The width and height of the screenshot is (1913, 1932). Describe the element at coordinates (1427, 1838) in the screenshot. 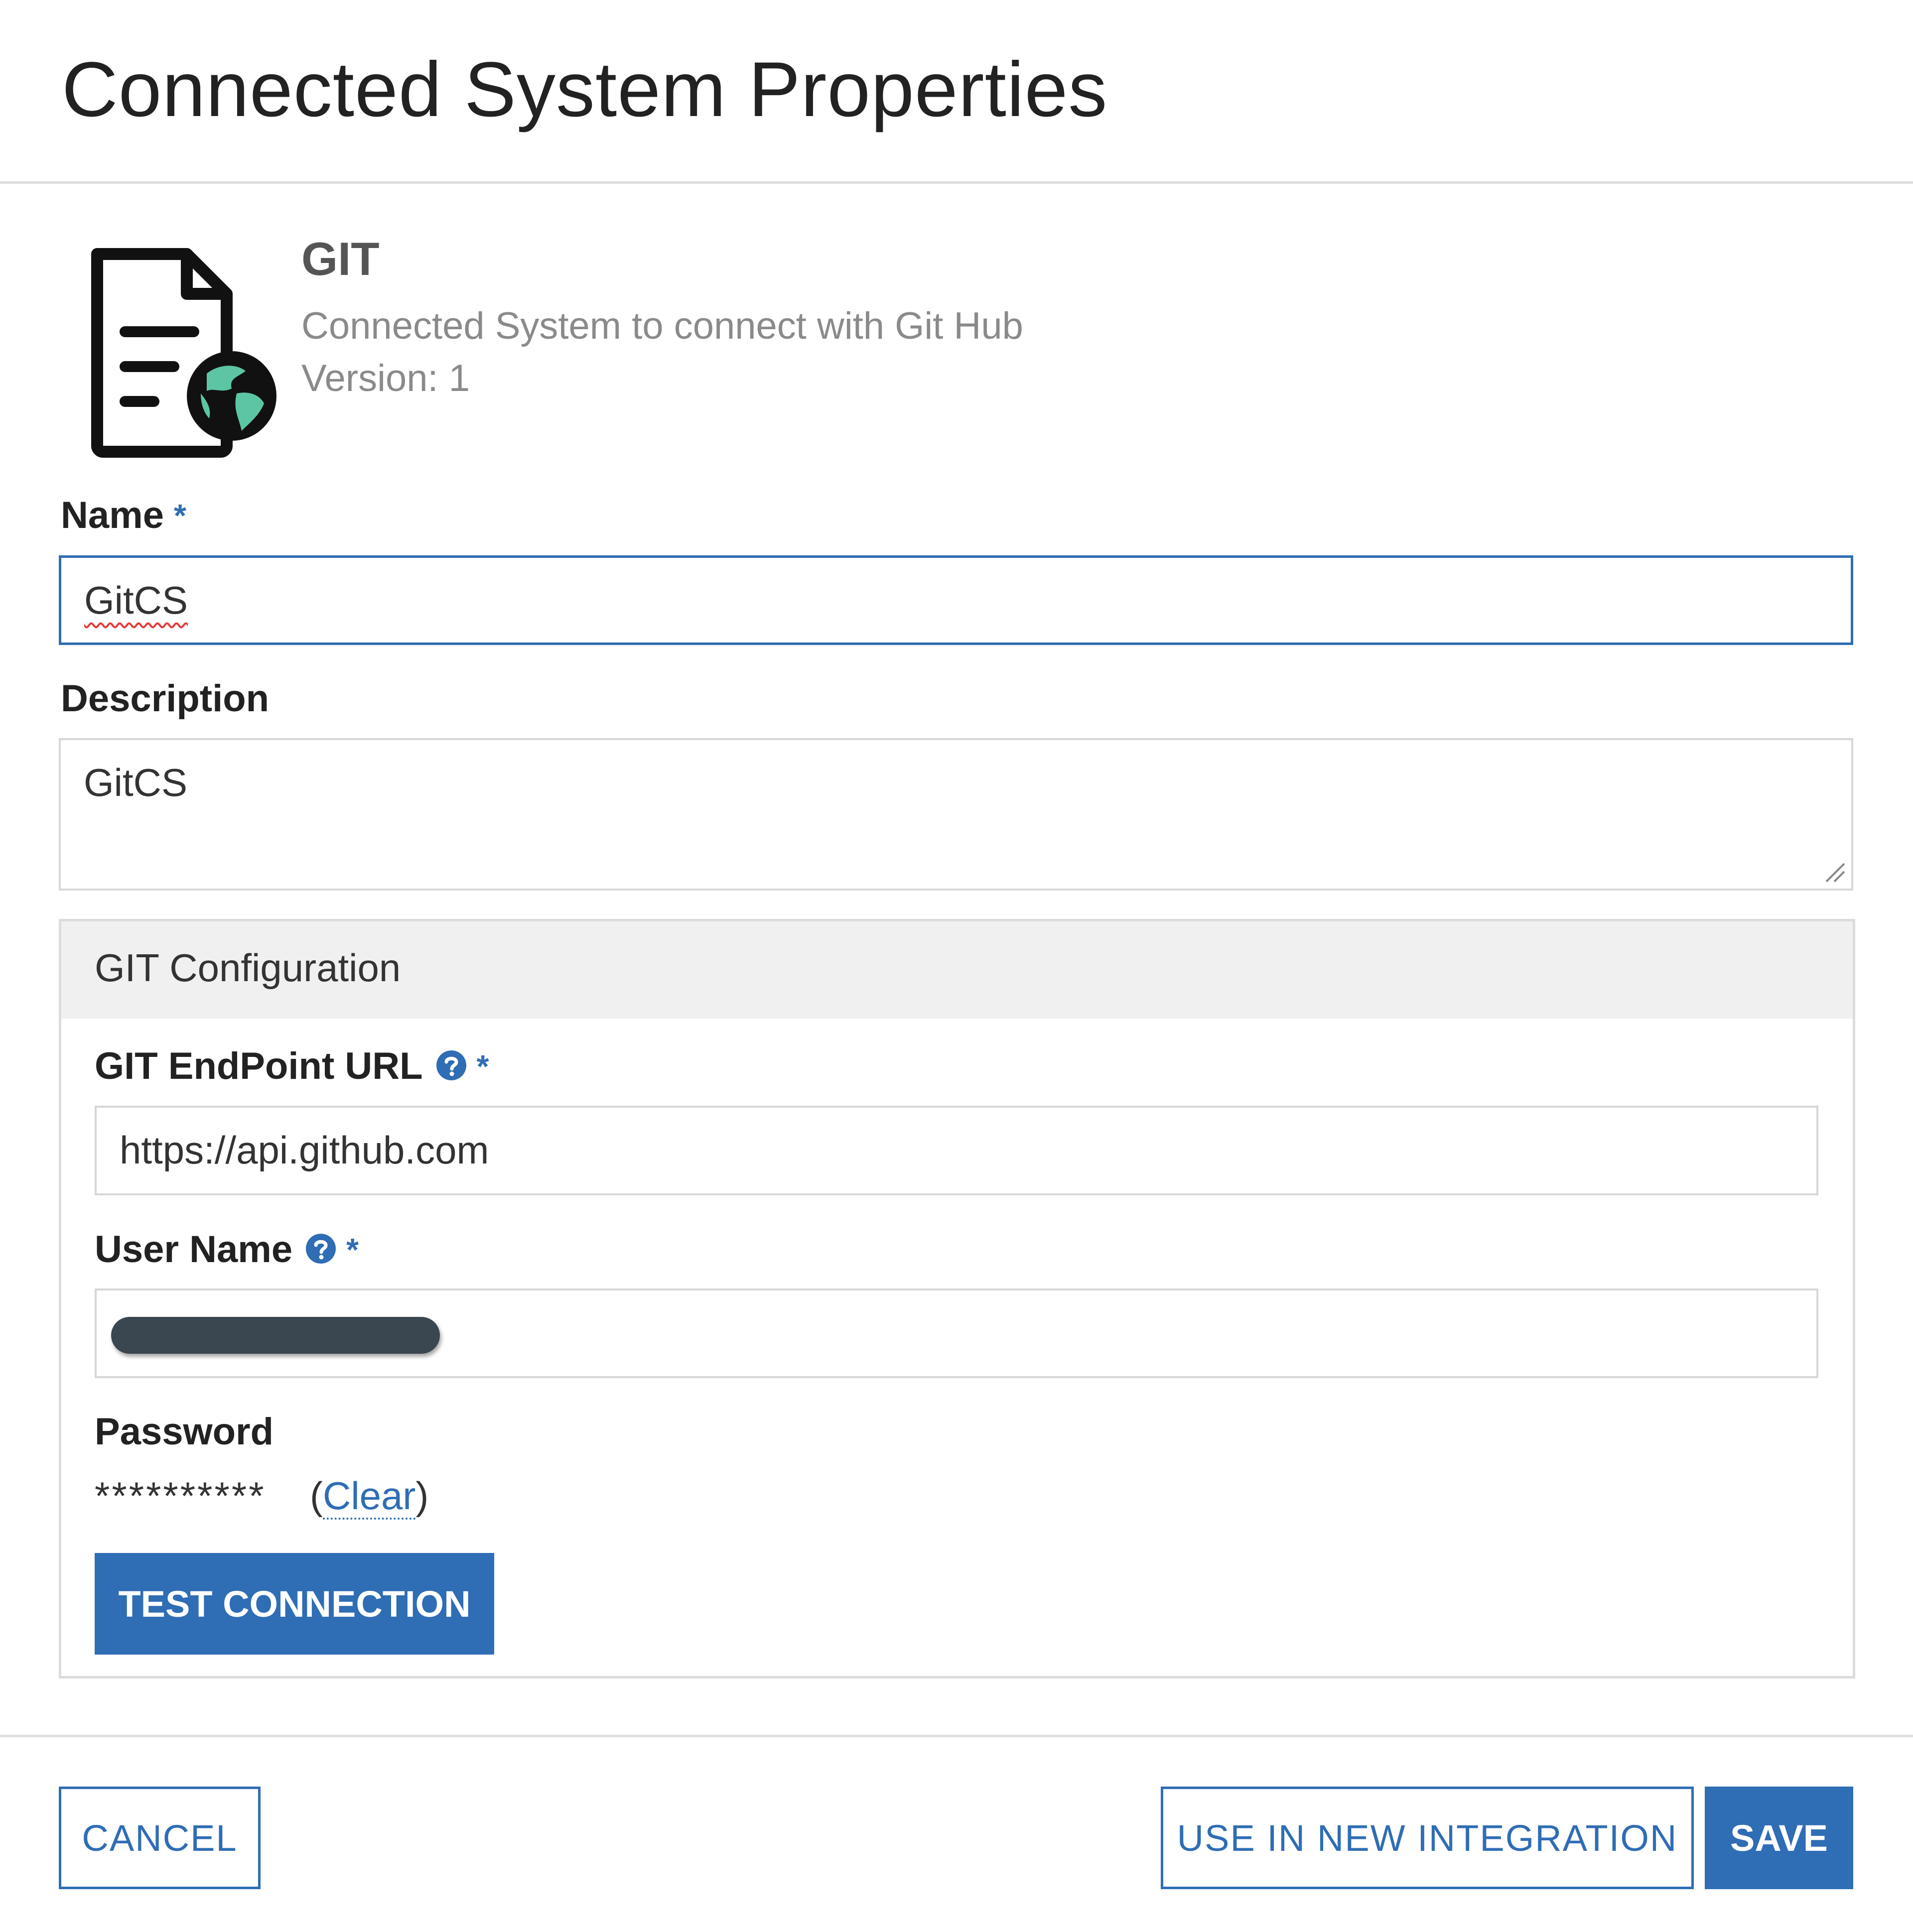

I see `use-in-new-integration-button: USE IN NEW INTEGRATION` at that location.